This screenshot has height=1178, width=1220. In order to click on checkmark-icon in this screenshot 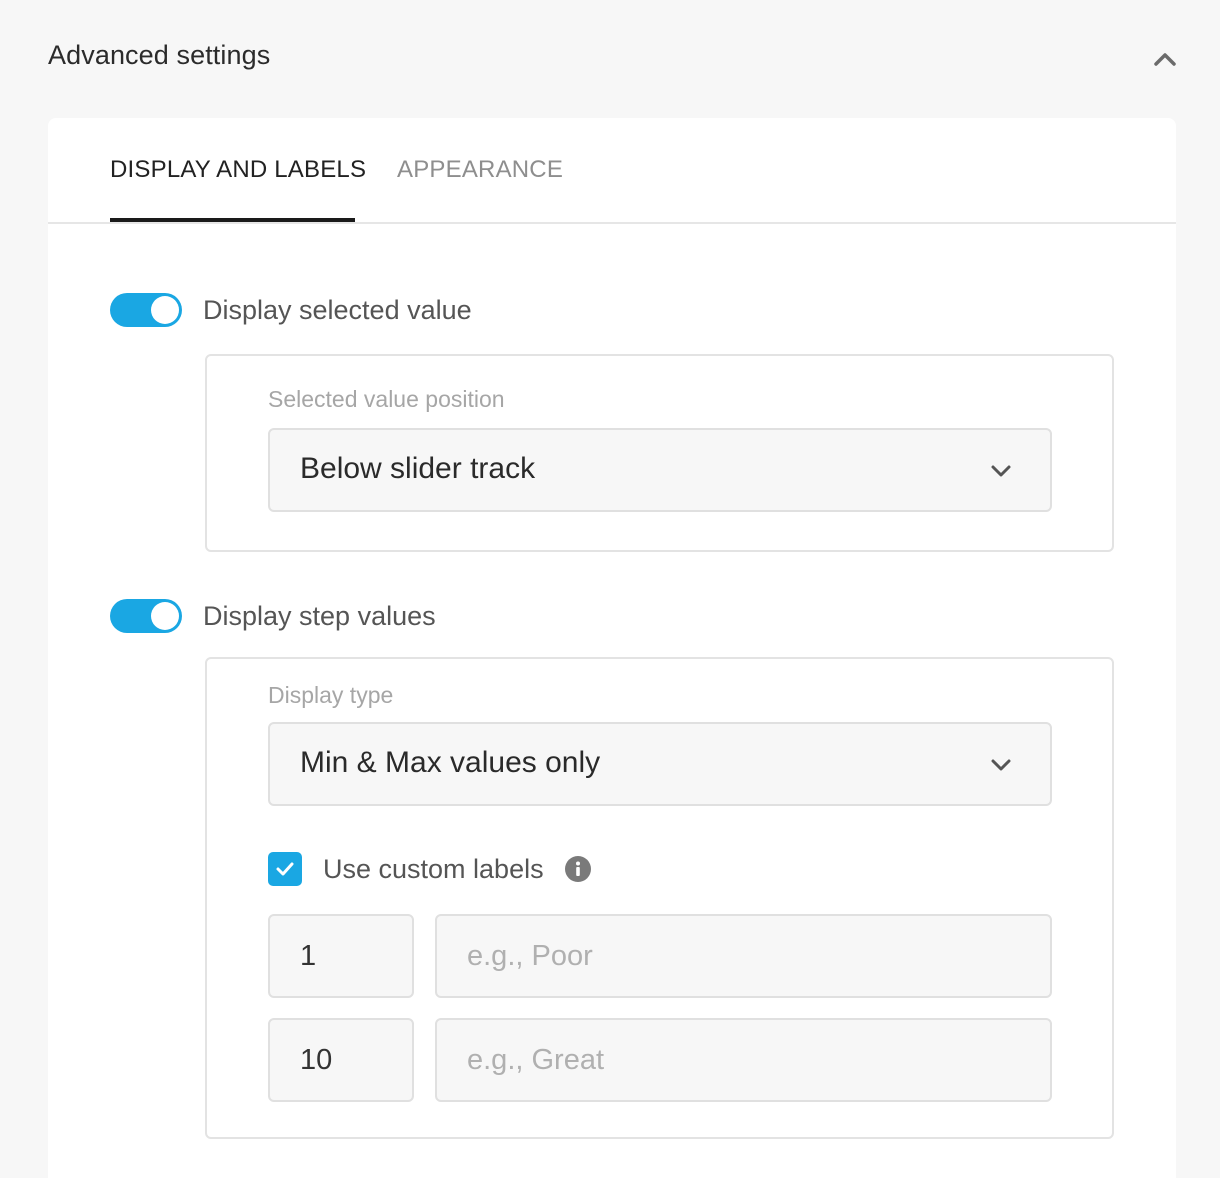, I will do `click(285, 869)`.